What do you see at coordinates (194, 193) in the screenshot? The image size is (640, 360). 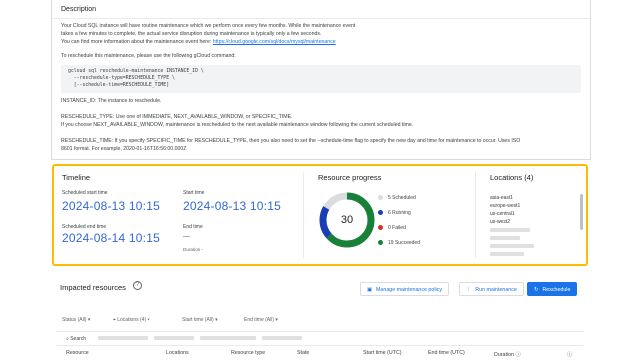 I see `start-time-label: Start time` at bounding box center [194, 193].